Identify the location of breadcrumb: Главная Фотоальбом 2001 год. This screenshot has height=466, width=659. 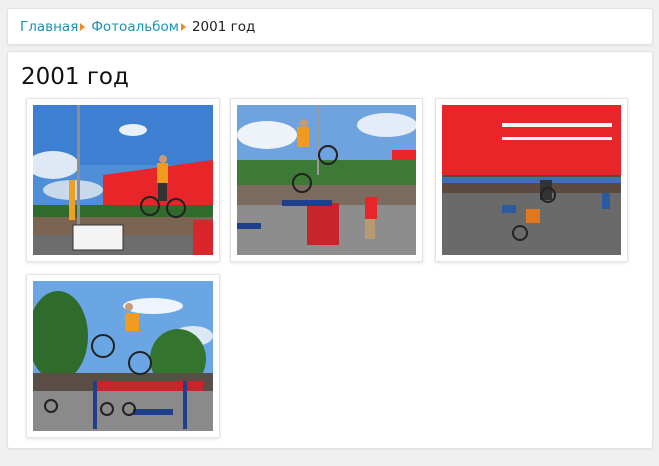
(137, 27).